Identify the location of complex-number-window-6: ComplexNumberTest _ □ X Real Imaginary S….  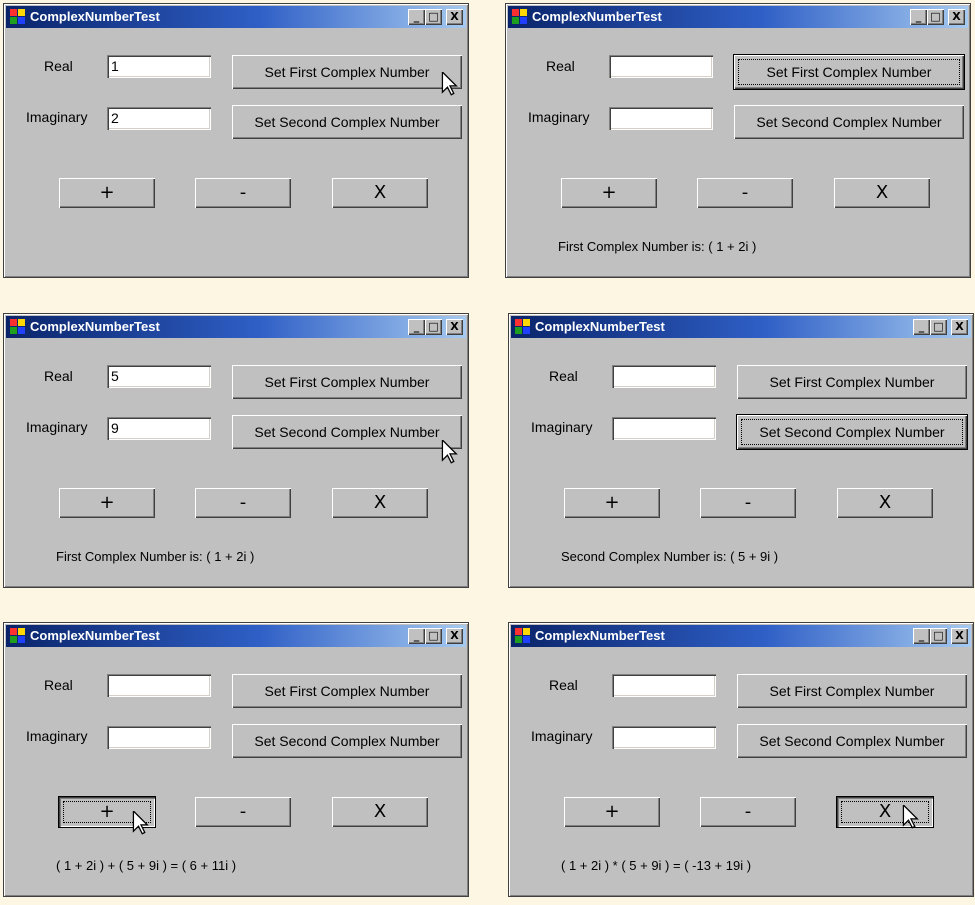
(741, 759).